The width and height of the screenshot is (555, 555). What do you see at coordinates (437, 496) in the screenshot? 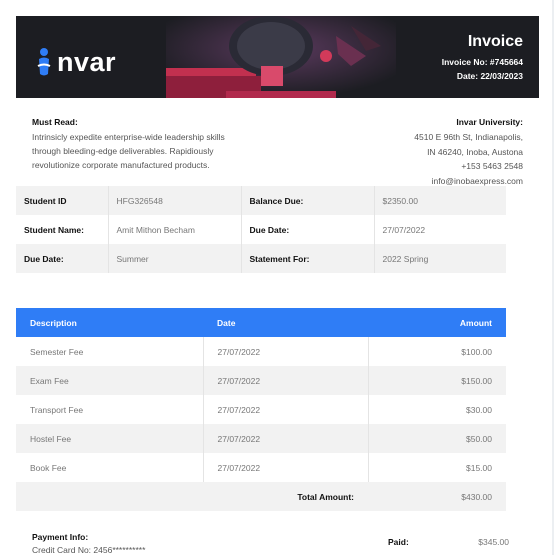
I see `total-amount-value: $430.00` at bounding box center [437, 496].